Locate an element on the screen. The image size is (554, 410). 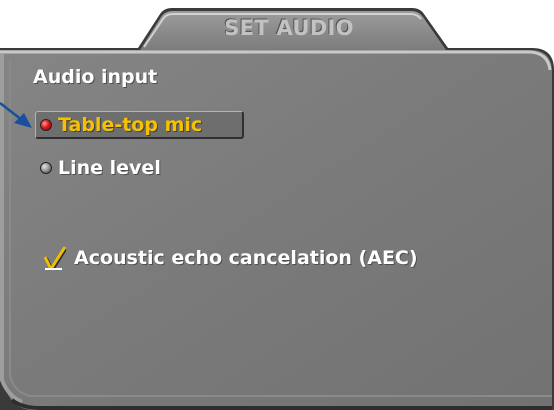
radio-option-label: Line level is located at coordinates (109, 168).